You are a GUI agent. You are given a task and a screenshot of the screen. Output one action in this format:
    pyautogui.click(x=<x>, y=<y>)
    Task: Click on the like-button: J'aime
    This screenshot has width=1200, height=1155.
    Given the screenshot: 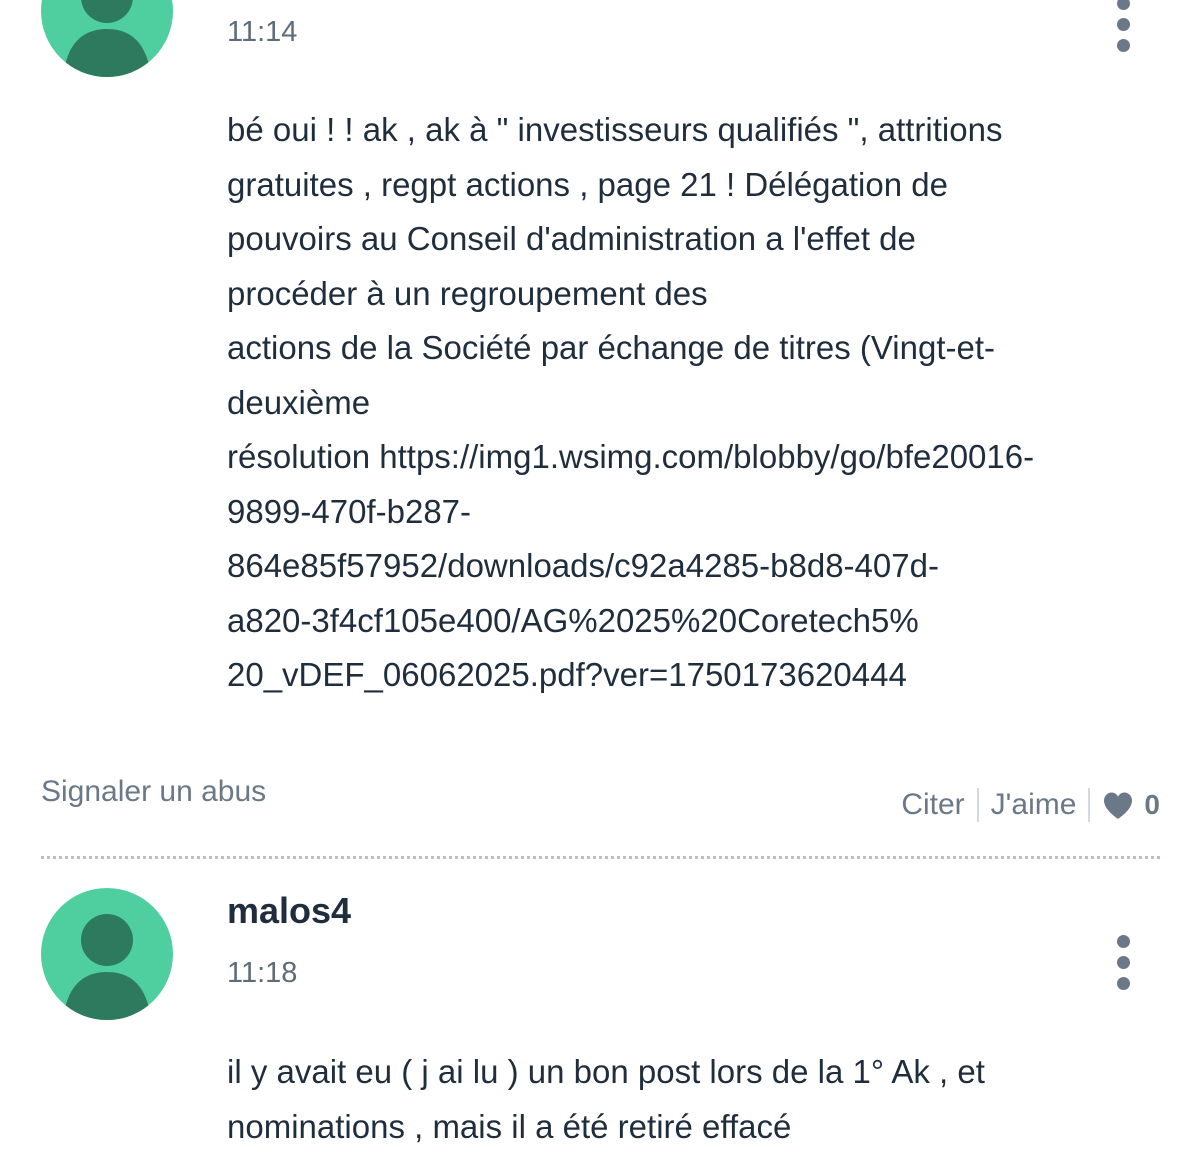 What is the action you would take?
    pyautogui.click(x=1034, y=805)
    